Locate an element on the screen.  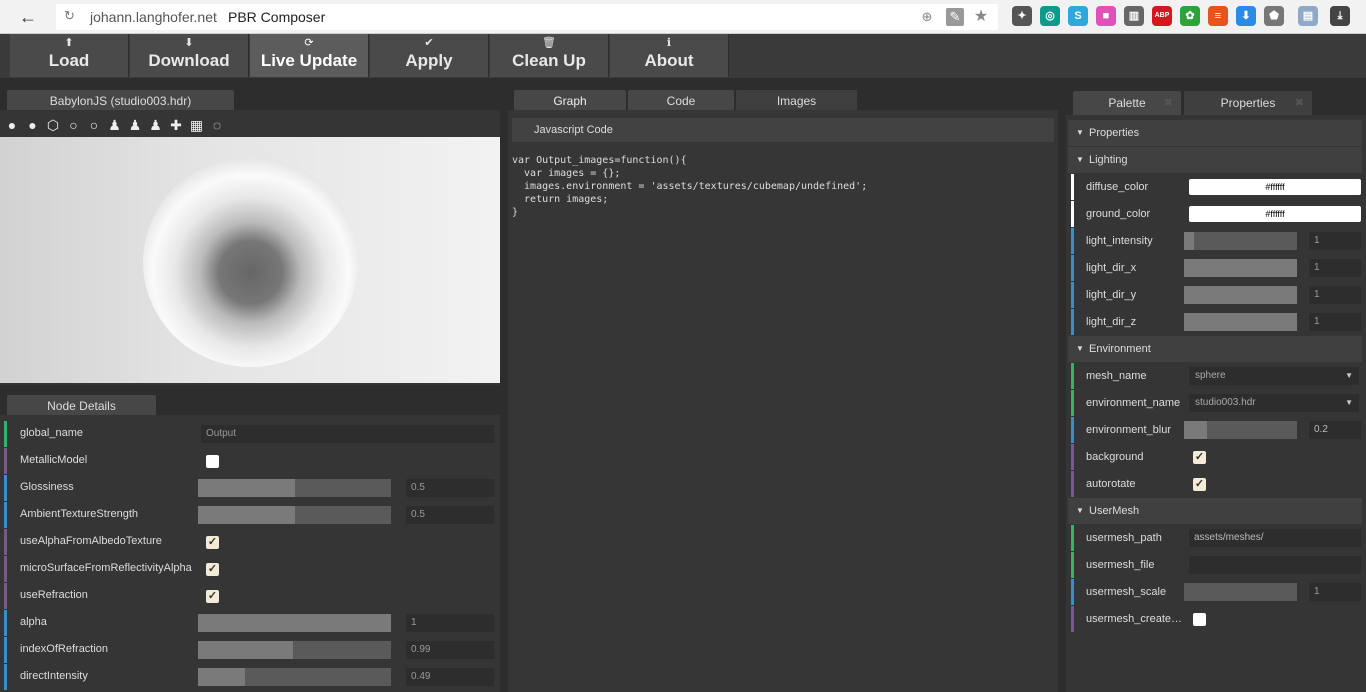
property-row: MetallicModel is located at coordinates (250, 461).